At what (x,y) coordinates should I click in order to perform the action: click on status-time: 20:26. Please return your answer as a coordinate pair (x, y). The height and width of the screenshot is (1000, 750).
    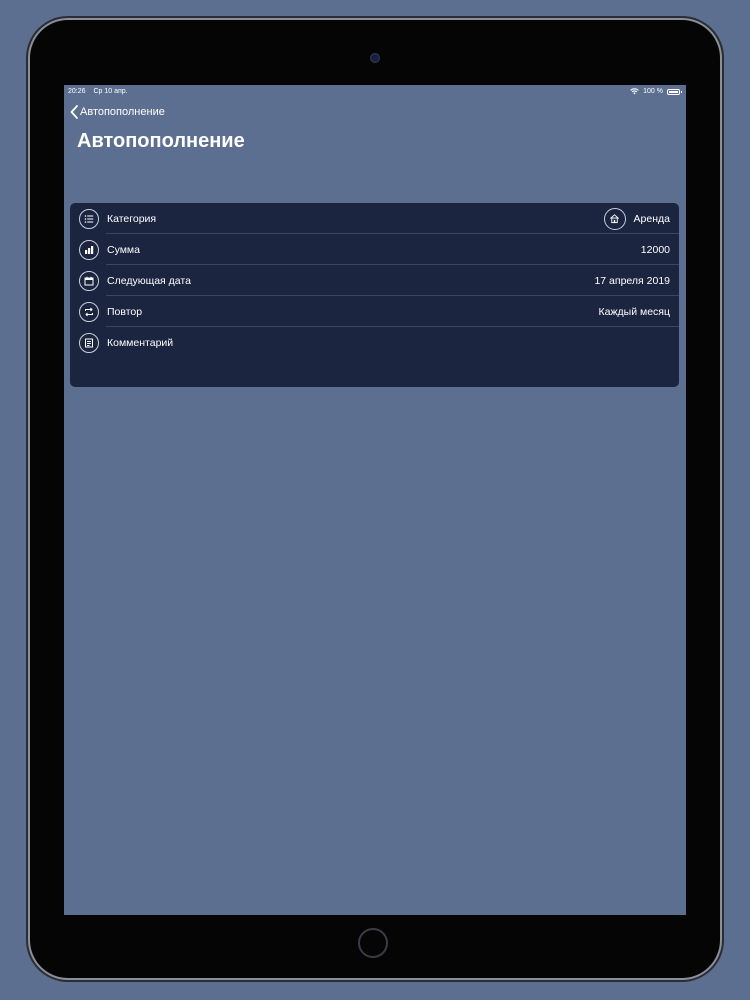
    Looking at the image, I should click on (77, 91).